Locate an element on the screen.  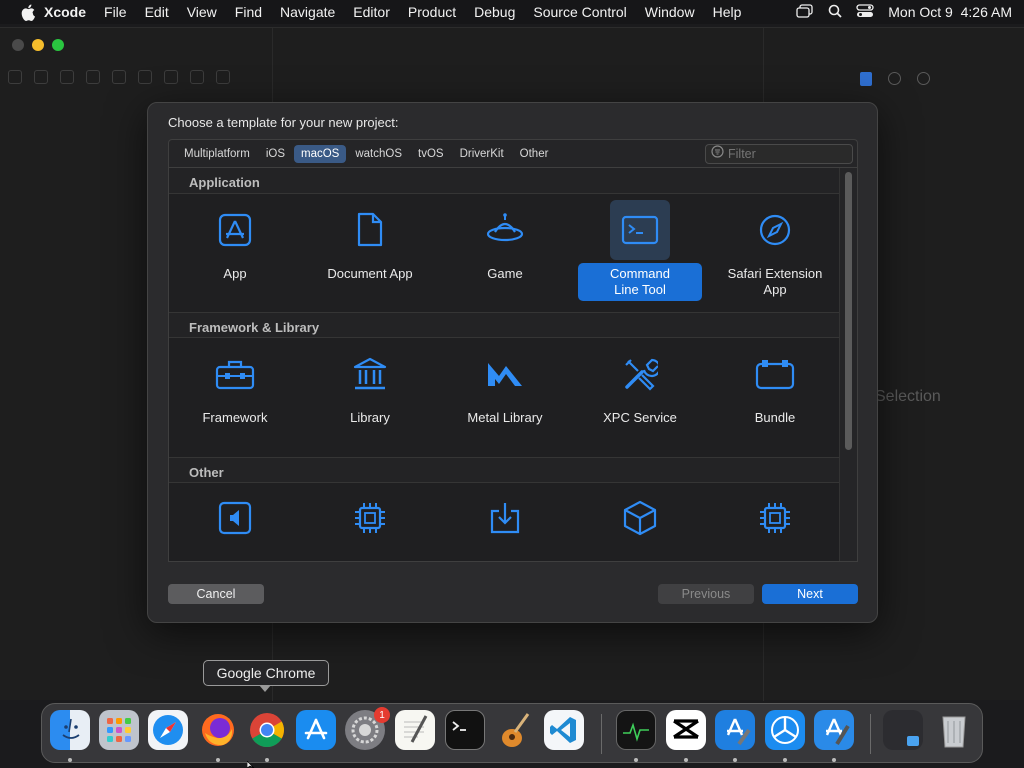
menu-help: Help is located at coordinates (727, 12).